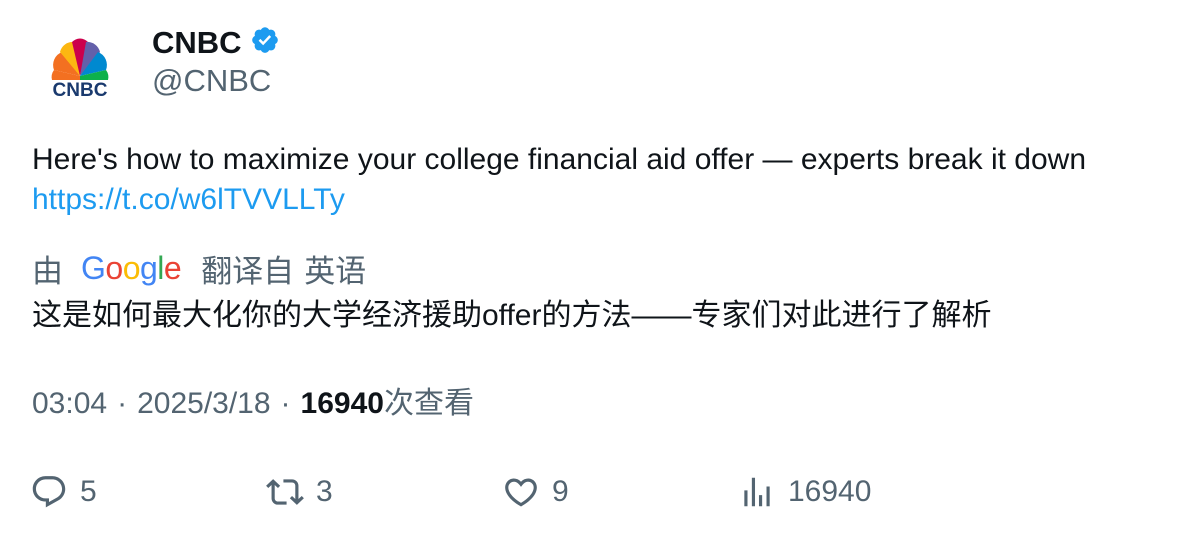  Describe the element at coordinates (757, 492) in the screenshot. I see `analytics-icon` at that location.